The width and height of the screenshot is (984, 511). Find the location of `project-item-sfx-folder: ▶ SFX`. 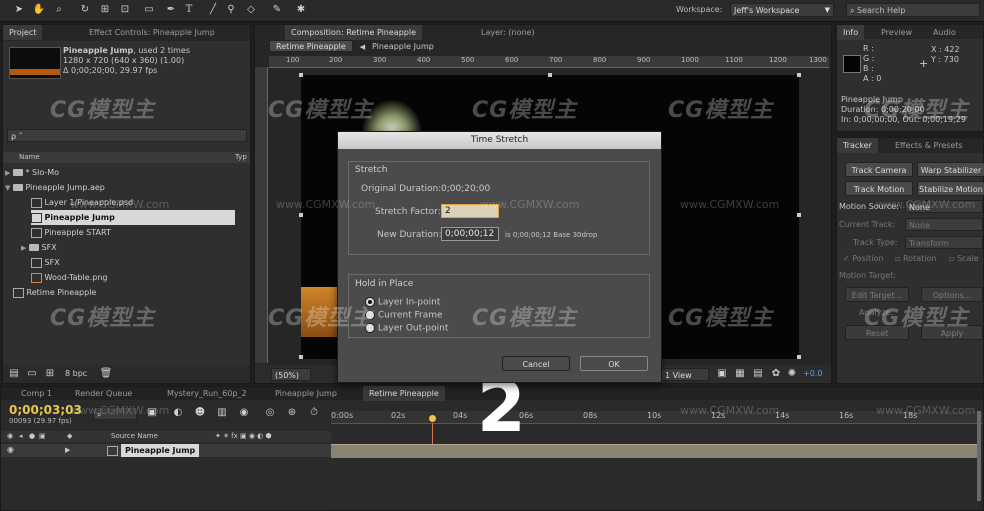

project-item-sfx-folder: ▶ SFX is located at coordinates (128, 247).